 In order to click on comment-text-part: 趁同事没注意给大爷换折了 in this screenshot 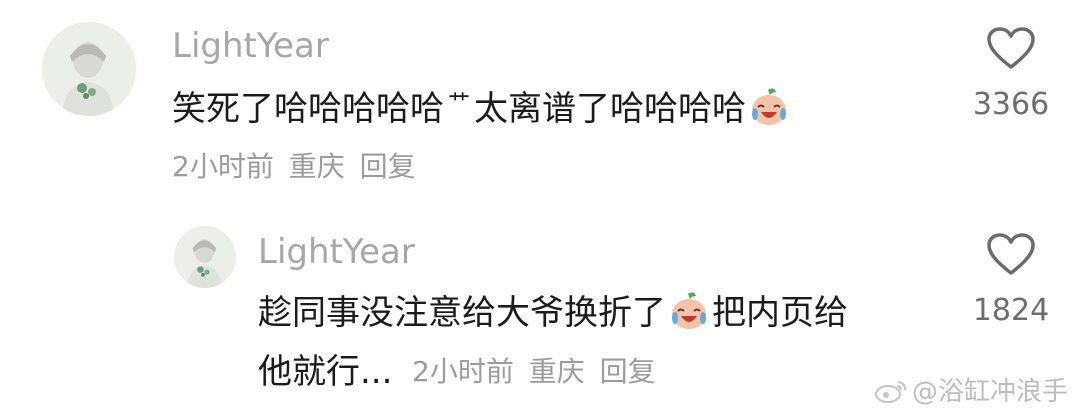, I will do `click(462, 313)`.